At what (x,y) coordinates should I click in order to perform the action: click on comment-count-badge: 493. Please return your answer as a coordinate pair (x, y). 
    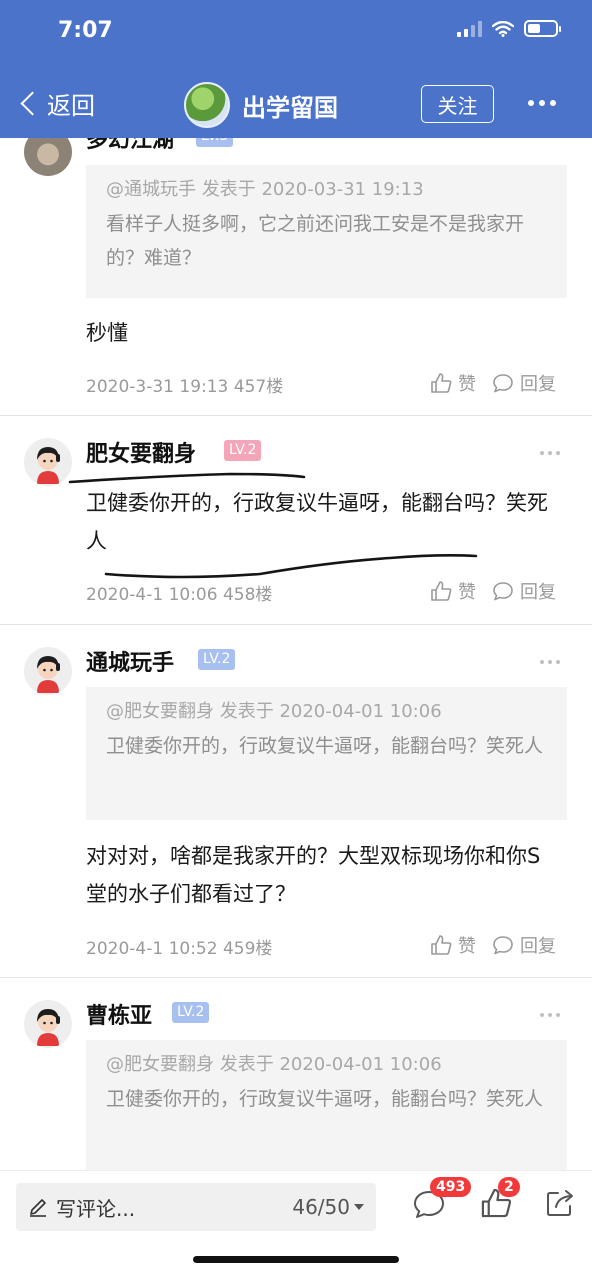
    Looking at the image, I should click on (451, 1187).